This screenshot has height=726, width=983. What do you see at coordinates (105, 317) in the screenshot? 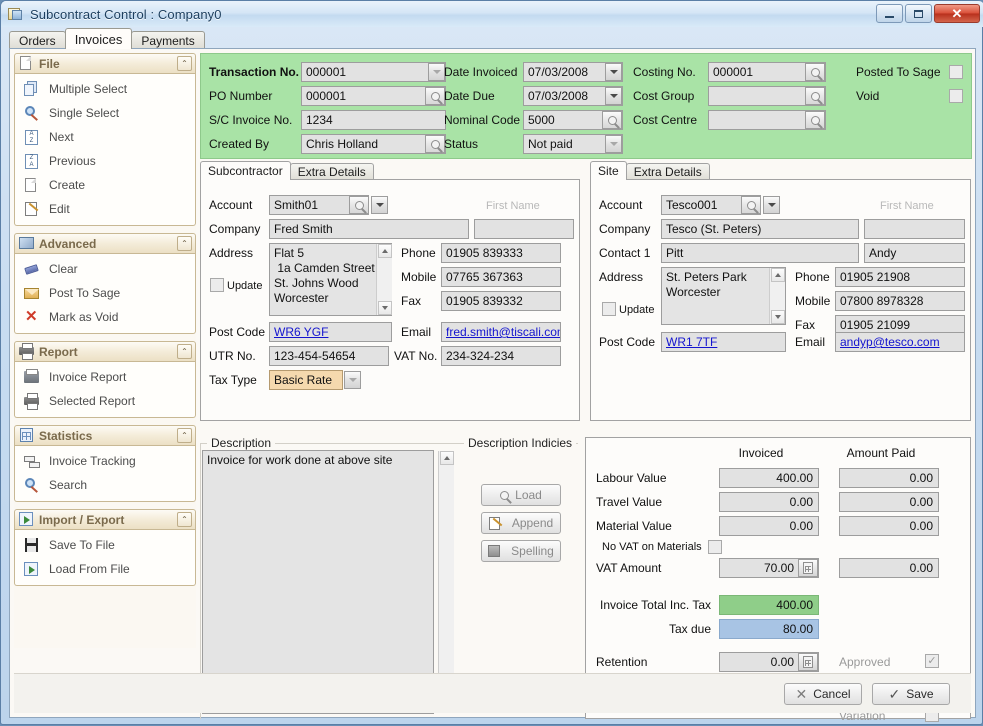
I see `sidebar-item-mark-as-void: ✕ Mark as Void` at bounding box center [105, 317].